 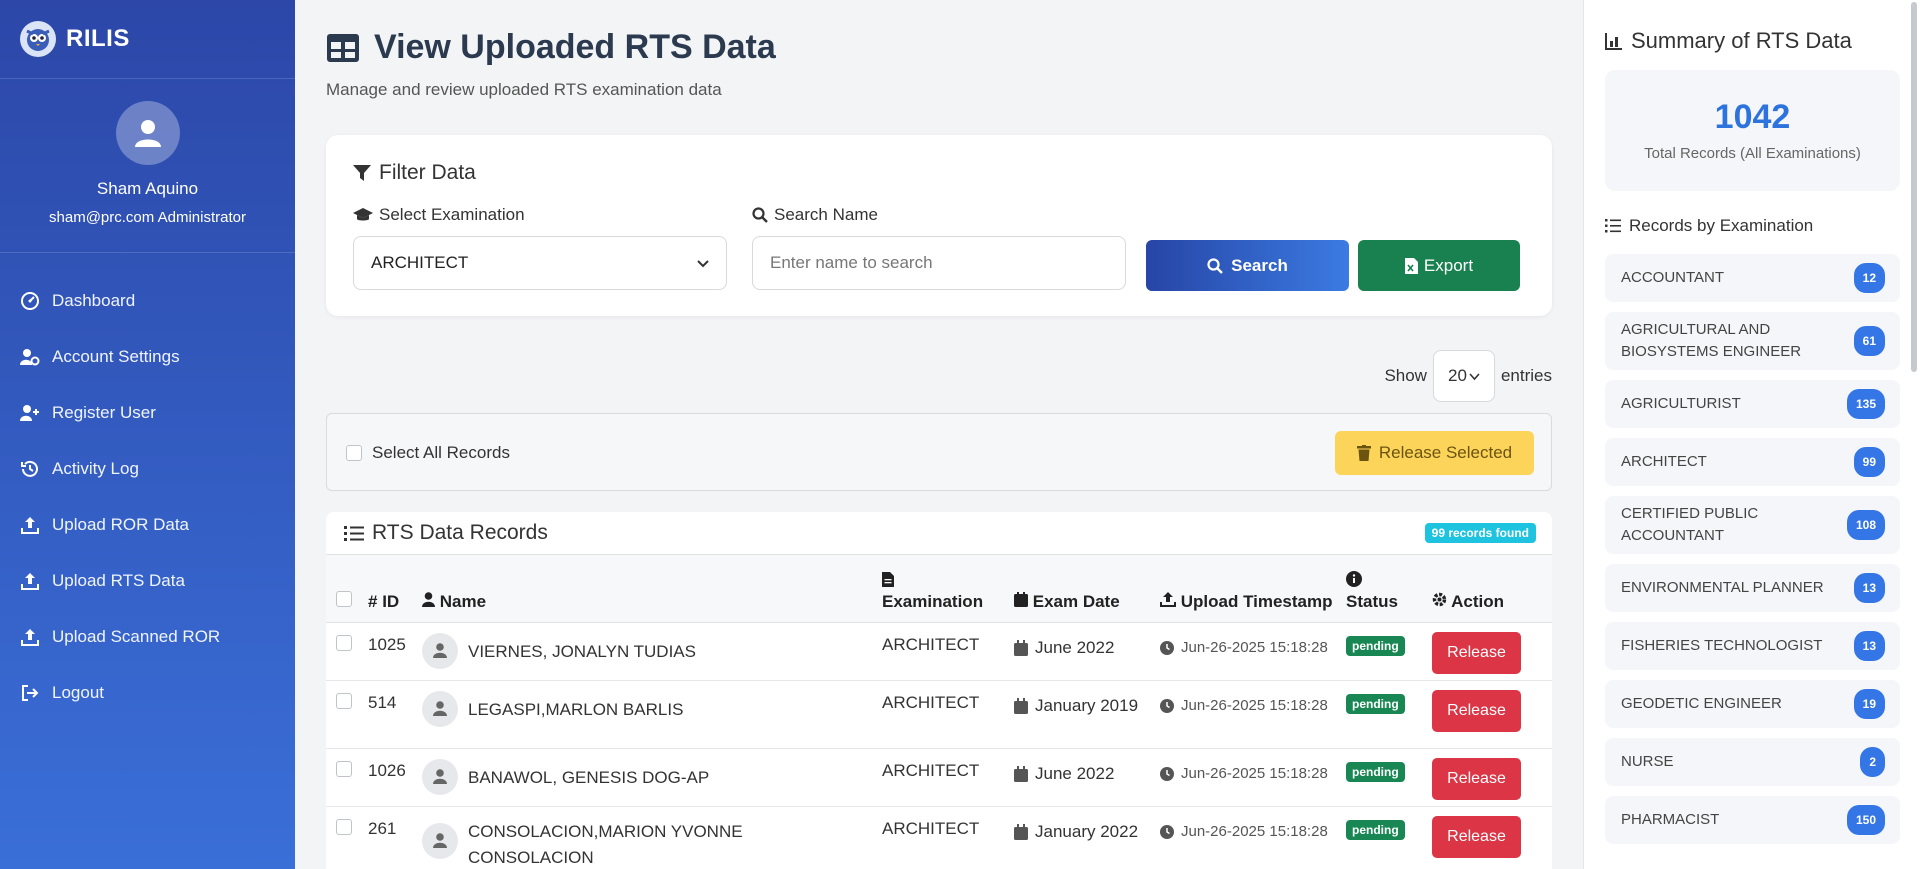 What do you see at coordinates (1741, 40) in the screenshot?
I see `summary-title-text: Summary of RTS Data` at bounding box center [1741, 40].